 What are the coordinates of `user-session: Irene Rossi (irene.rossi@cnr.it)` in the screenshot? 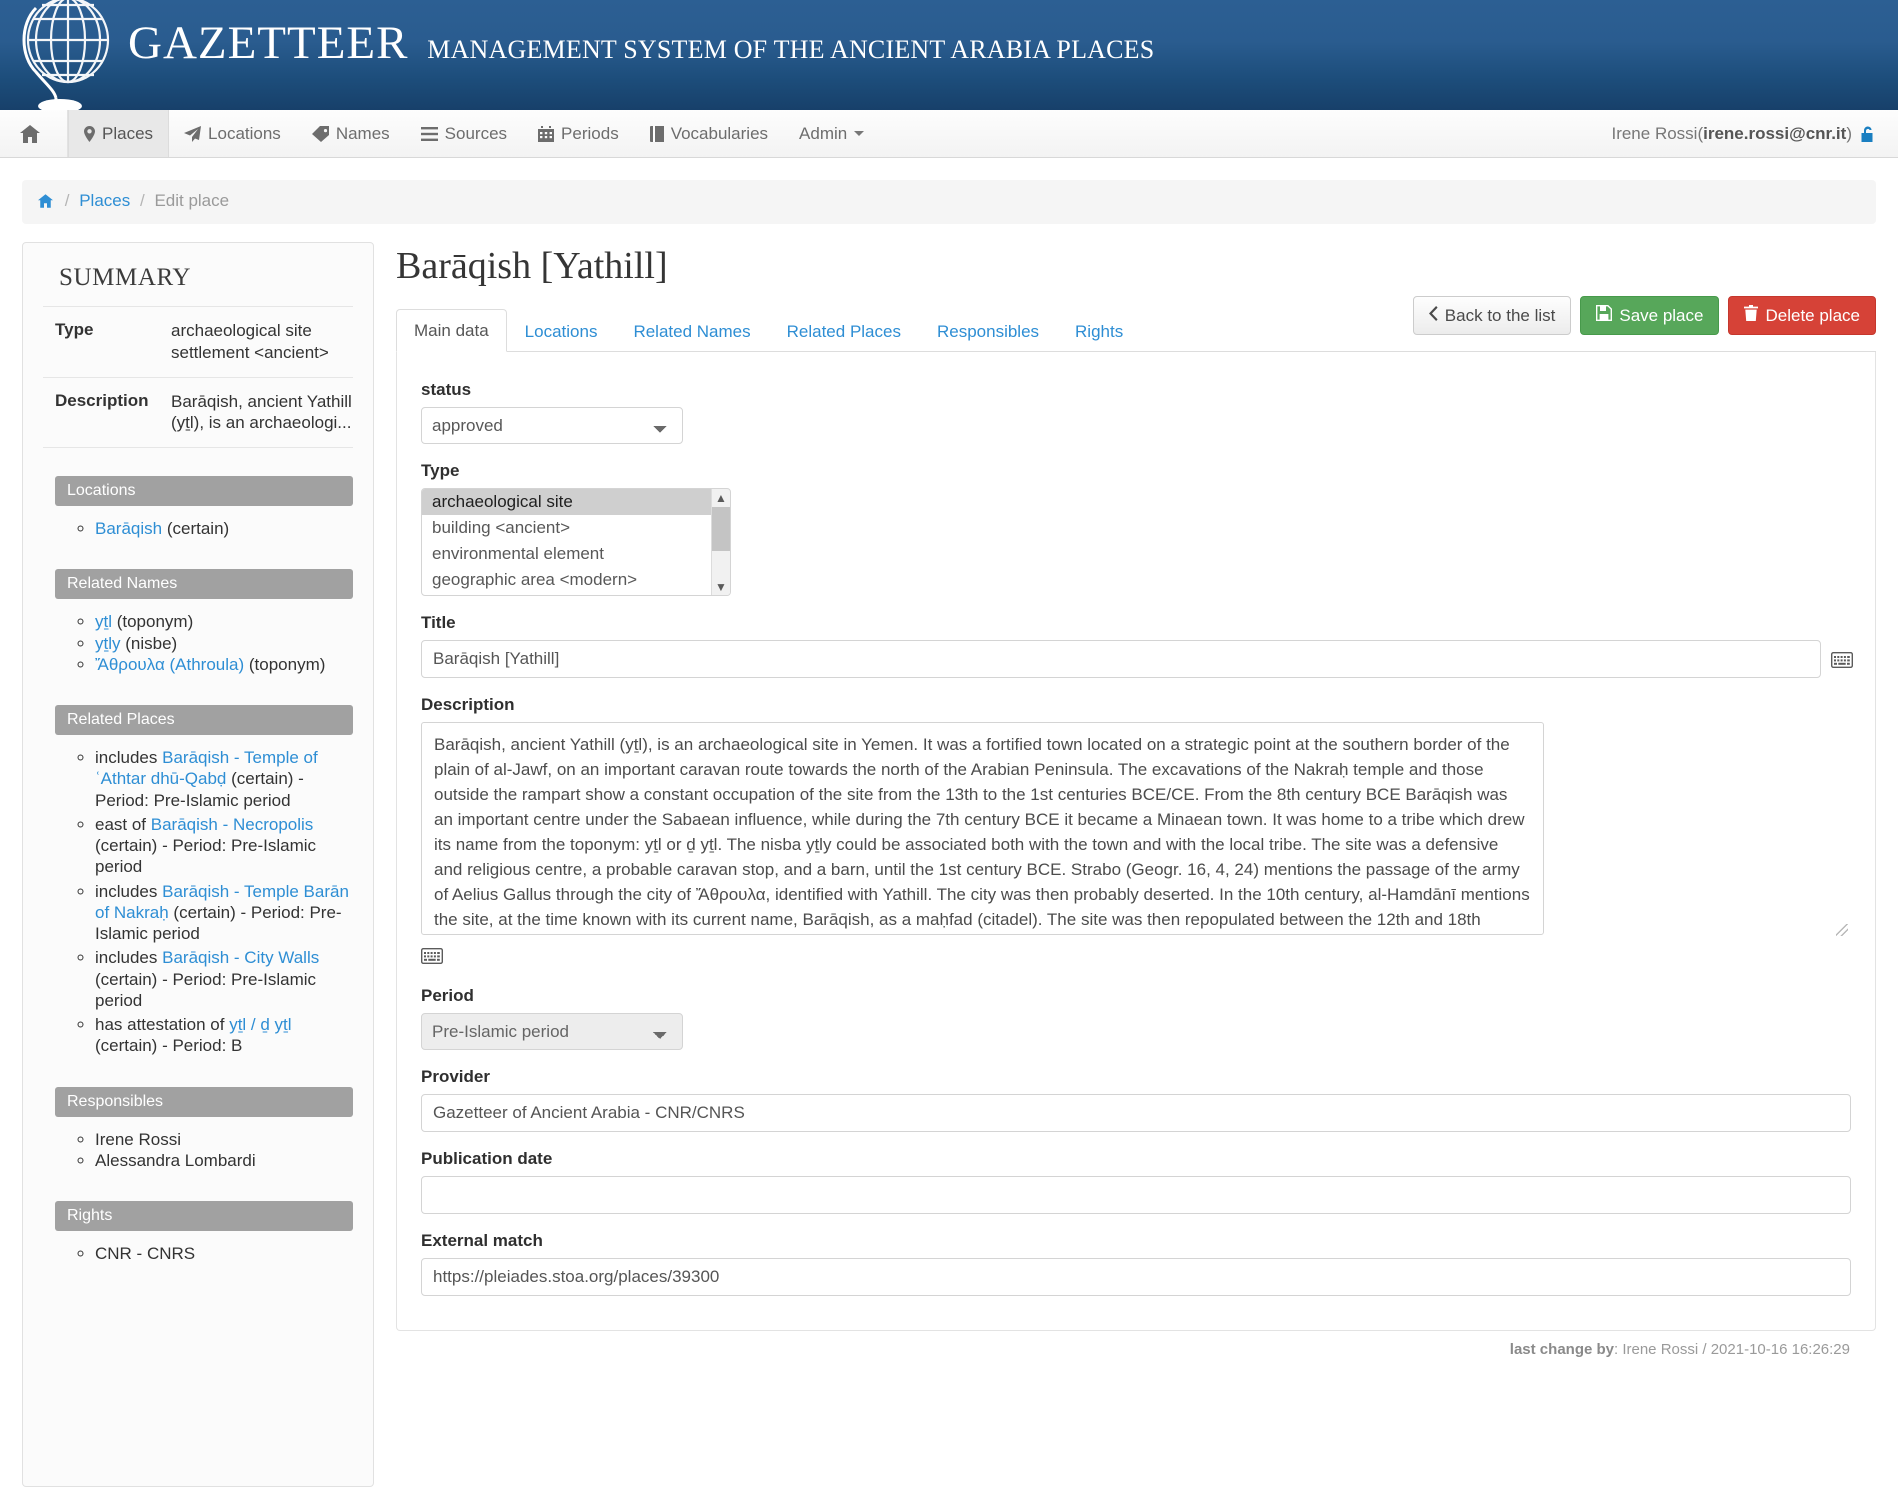 It's located at (1743, 134).